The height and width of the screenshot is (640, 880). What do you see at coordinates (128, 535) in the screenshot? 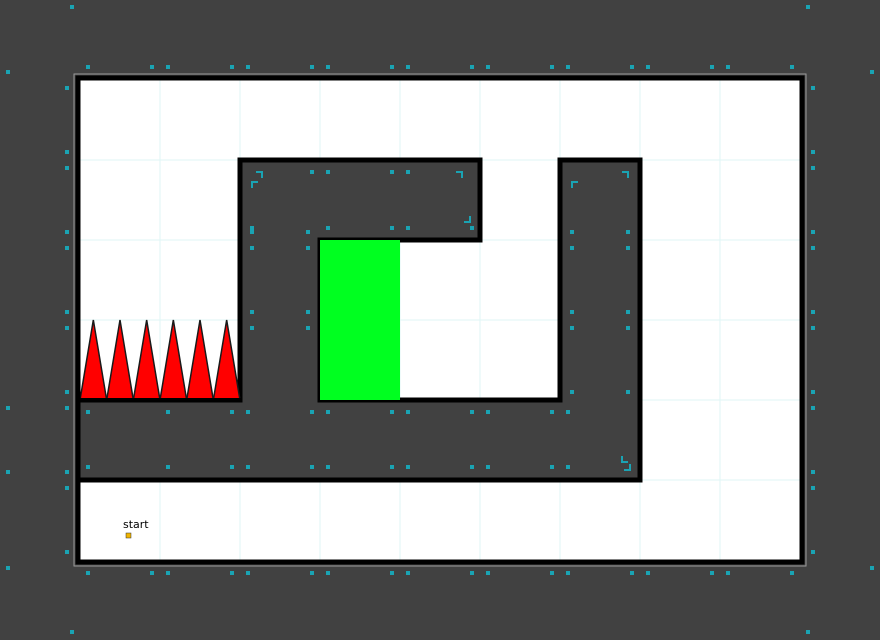
I see `start-marker-icon` at bounding box center [128, 535].